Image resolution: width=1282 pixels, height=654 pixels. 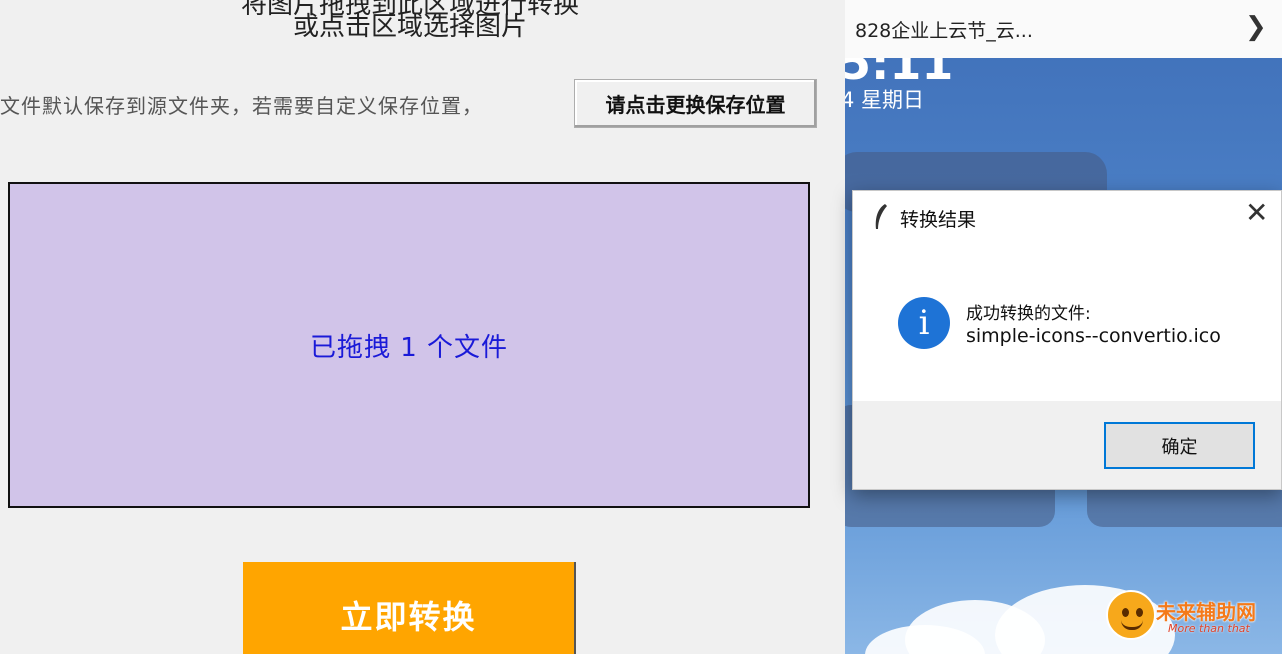 I want to click on feather-icon, so click(x=881, y=216).